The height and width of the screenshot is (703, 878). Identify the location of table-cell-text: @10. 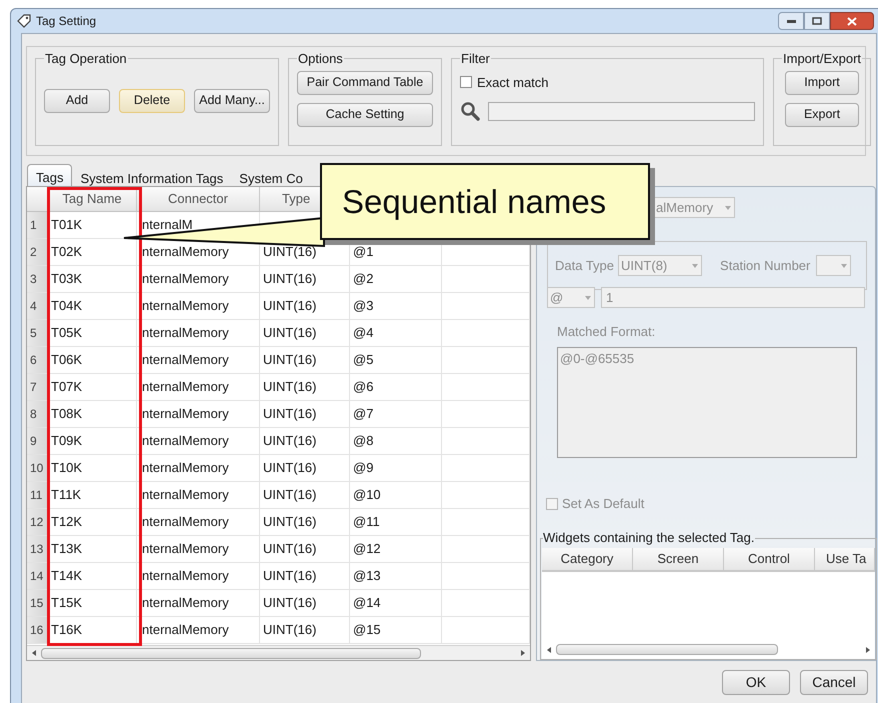
(367, 495).